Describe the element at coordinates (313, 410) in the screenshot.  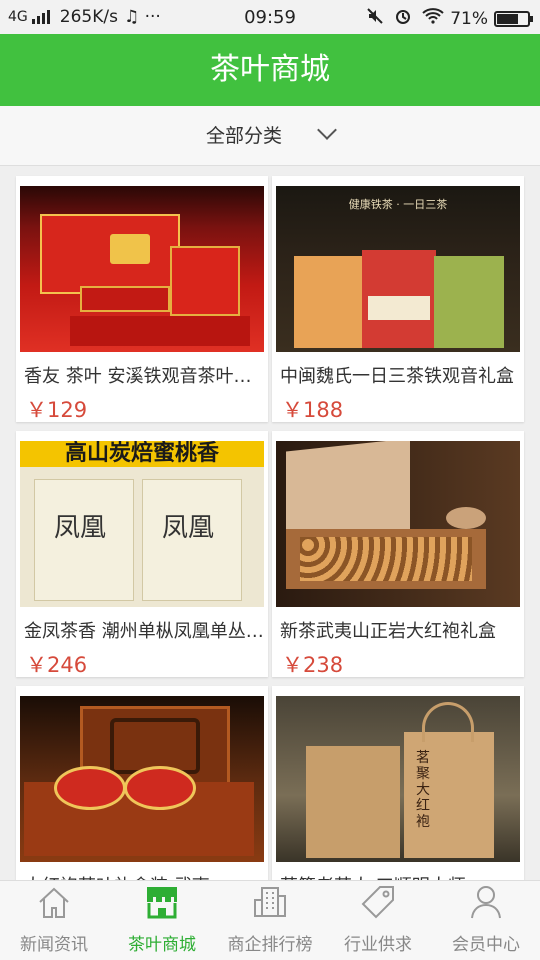
I see `product-price: ￥188` at that location.